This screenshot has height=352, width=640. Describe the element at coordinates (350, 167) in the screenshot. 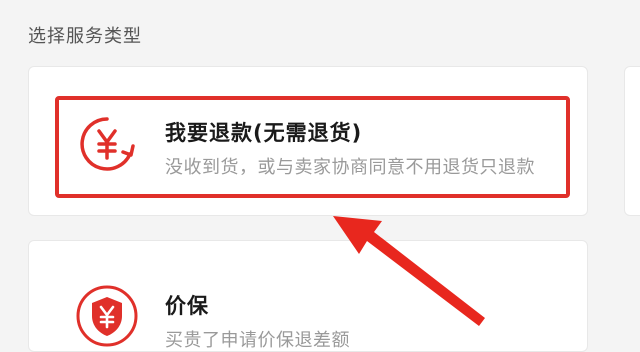

I see `refund-option-description: 没收到货，或与卖家协商同意不用退货只退款` at that location.